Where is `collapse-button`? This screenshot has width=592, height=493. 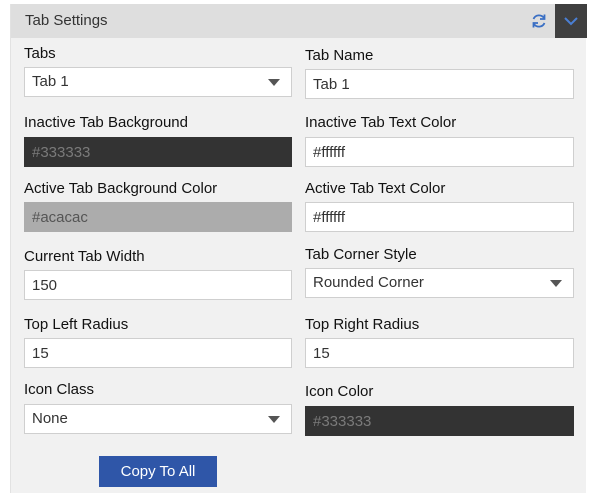 collapse-button is located at coordinates (571, 21).